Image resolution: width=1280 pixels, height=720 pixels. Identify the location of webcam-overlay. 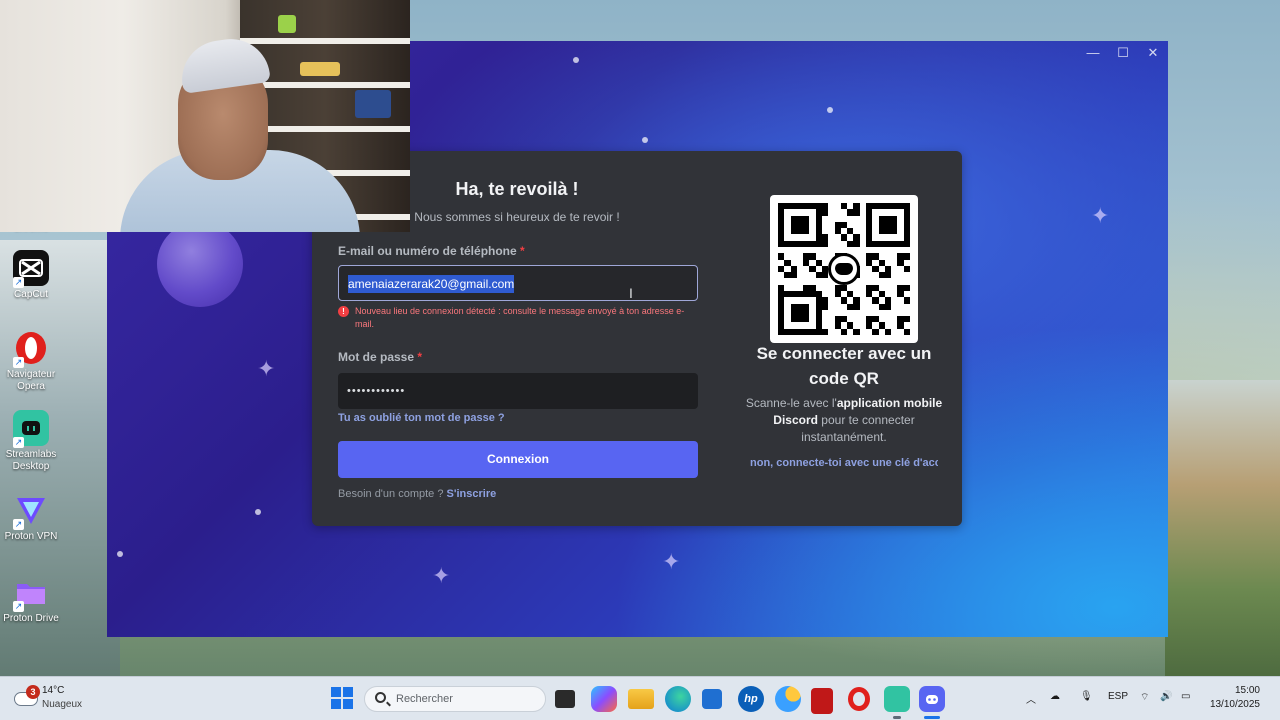
(205, 116).